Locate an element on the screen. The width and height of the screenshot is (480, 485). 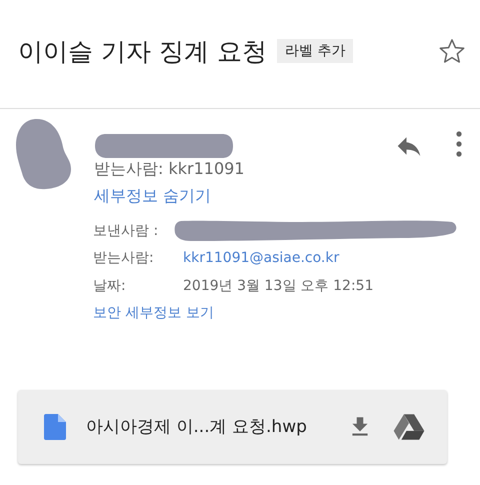
drive-icon is located at coordinates (409, 426).